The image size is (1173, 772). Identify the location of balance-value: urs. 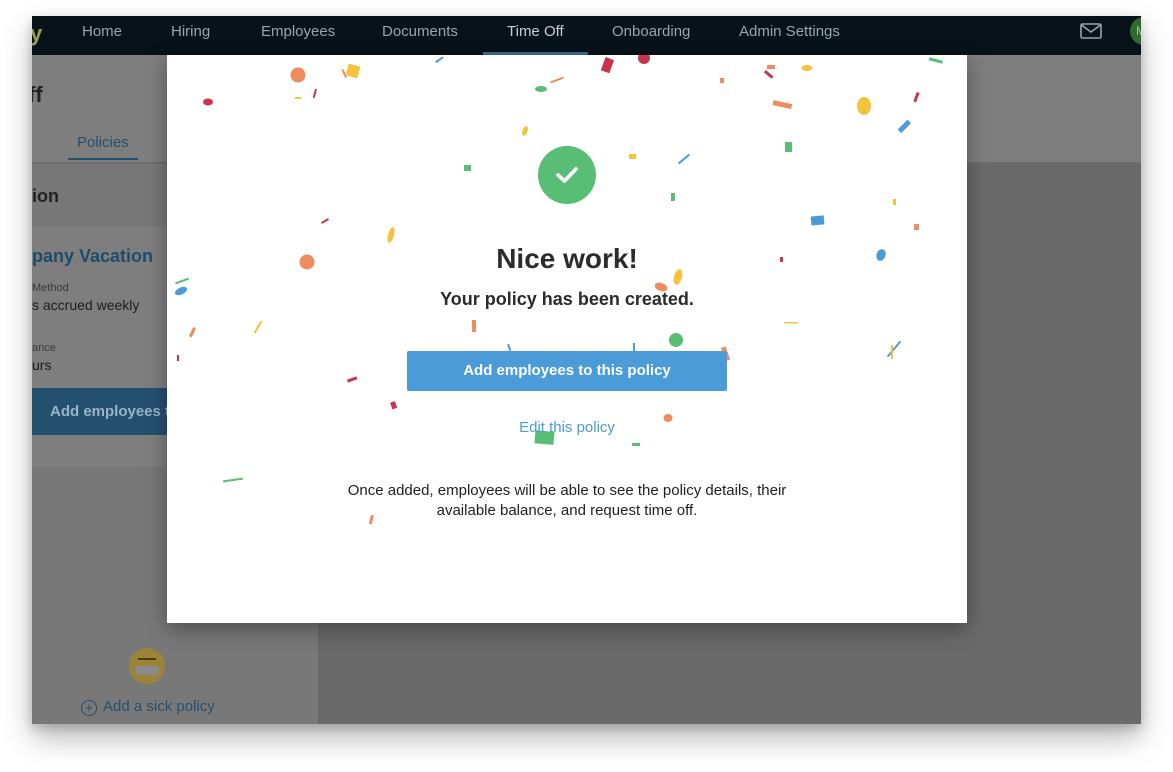
(42, 365).